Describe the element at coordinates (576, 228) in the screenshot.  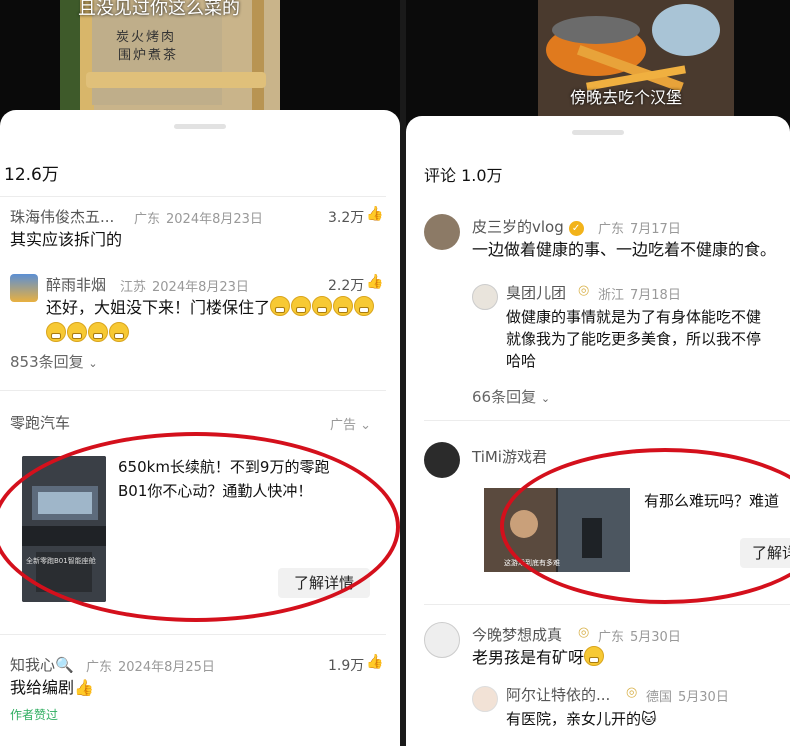
I see `verified-badge-icon: ✓` at that location.